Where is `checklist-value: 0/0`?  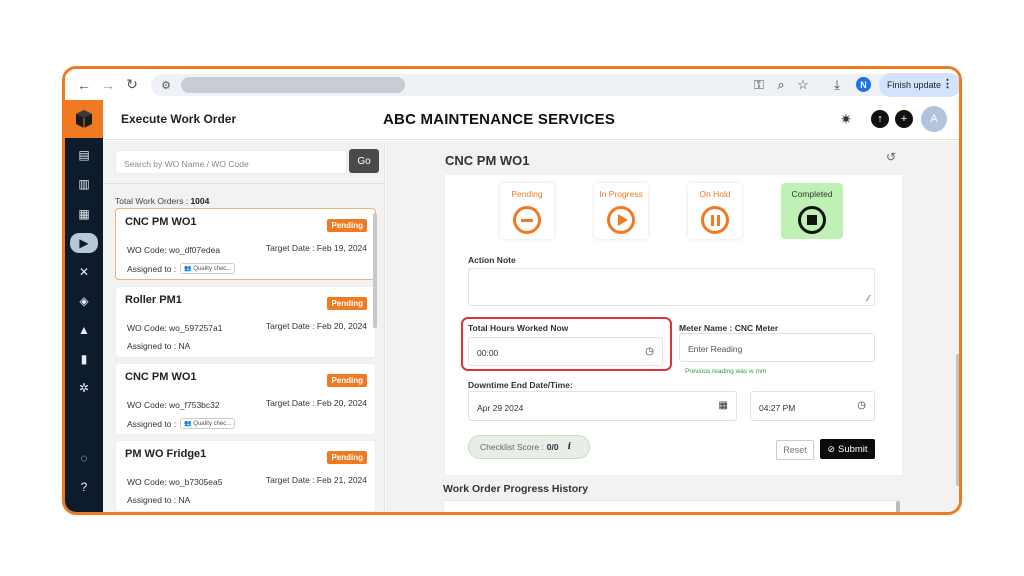 checklist-value: 0/0 is located at coordinates (552, 447).